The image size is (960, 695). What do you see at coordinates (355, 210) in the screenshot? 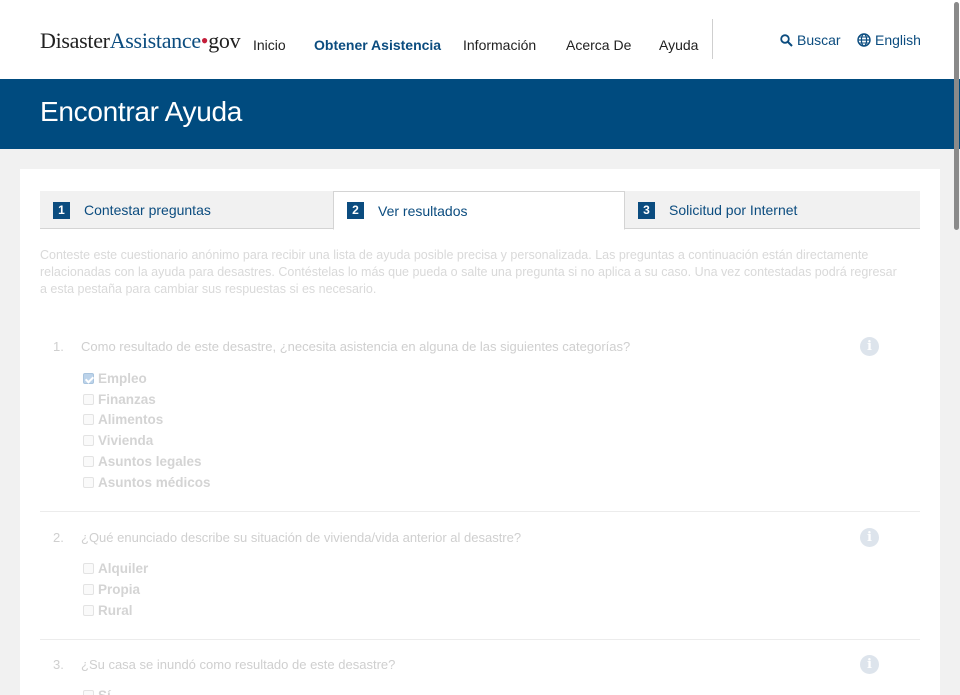
I see `tab-number: 2` at bounding box center [355, 210].